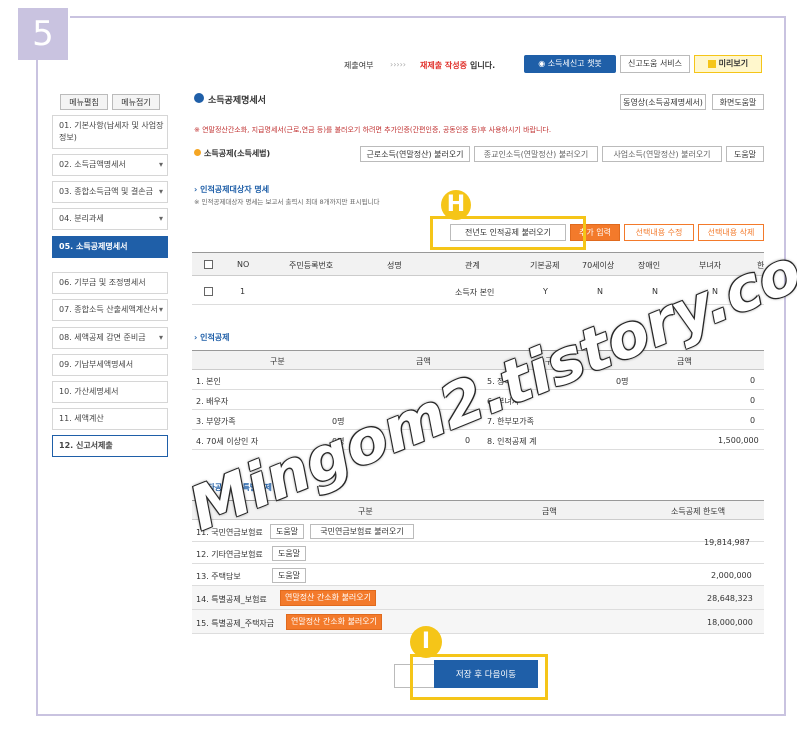 This screenshot has width=797, height=731. I want to click on cell: 2. 배우자, so click(212, 401).